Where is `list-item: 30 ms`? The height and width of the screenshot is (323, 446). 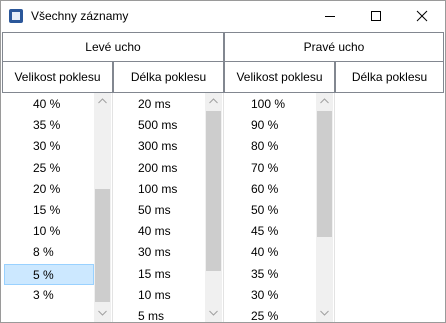
list-item: 30 ms is located at coordinates (159, 252).